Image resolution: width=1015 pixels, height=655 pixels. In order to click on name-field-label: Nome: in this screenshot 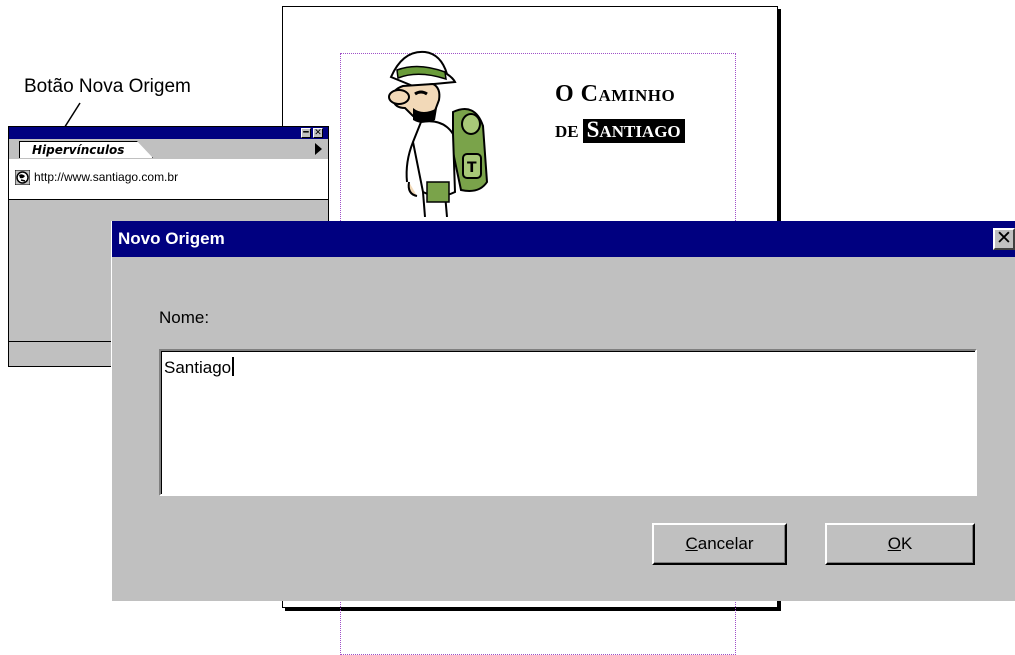, I will do `click(184, 317)`.